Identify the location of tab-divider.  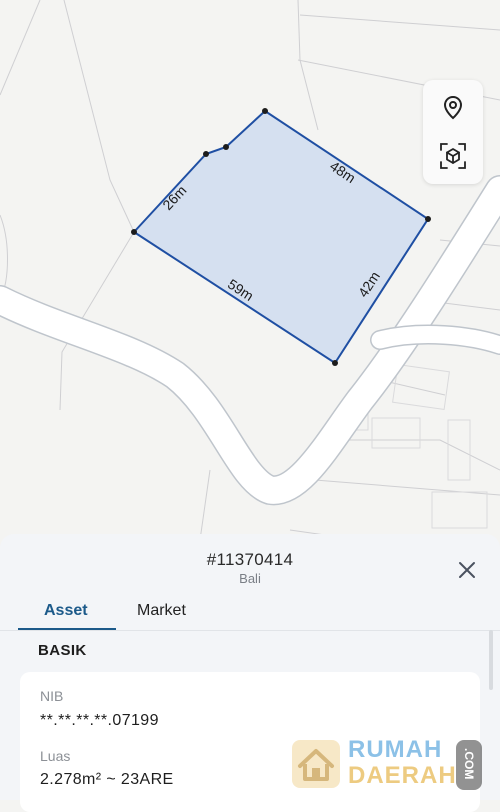
(250, 630).